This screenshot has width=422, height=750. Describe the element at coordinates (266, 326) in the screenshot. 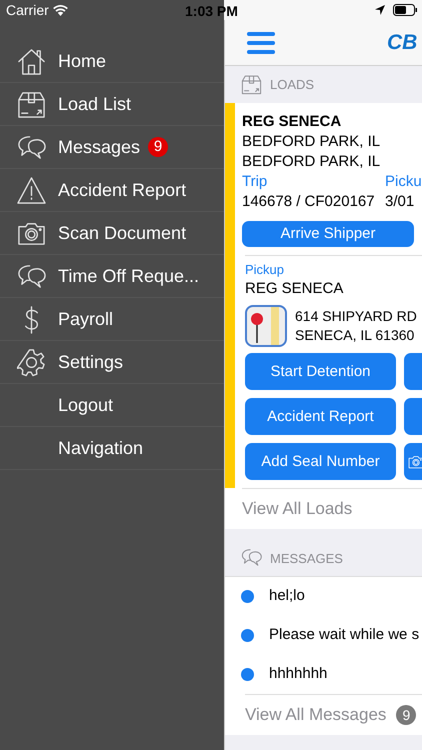

I see `map-icon` at that location.